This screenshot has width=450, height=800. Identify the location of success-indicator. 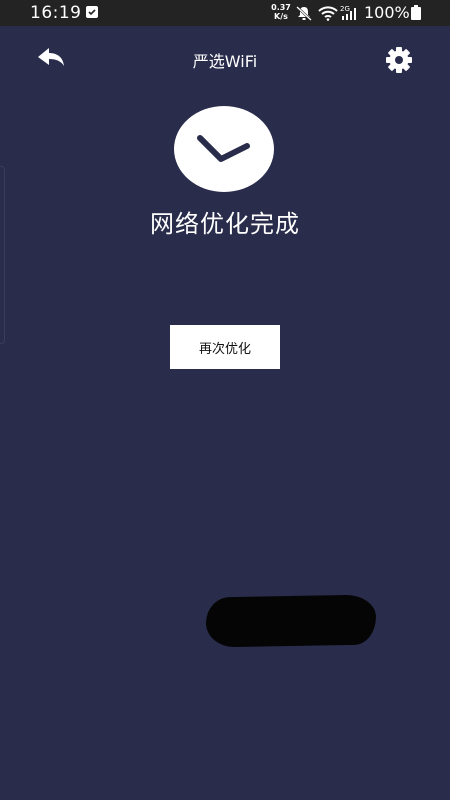
(224, 149).